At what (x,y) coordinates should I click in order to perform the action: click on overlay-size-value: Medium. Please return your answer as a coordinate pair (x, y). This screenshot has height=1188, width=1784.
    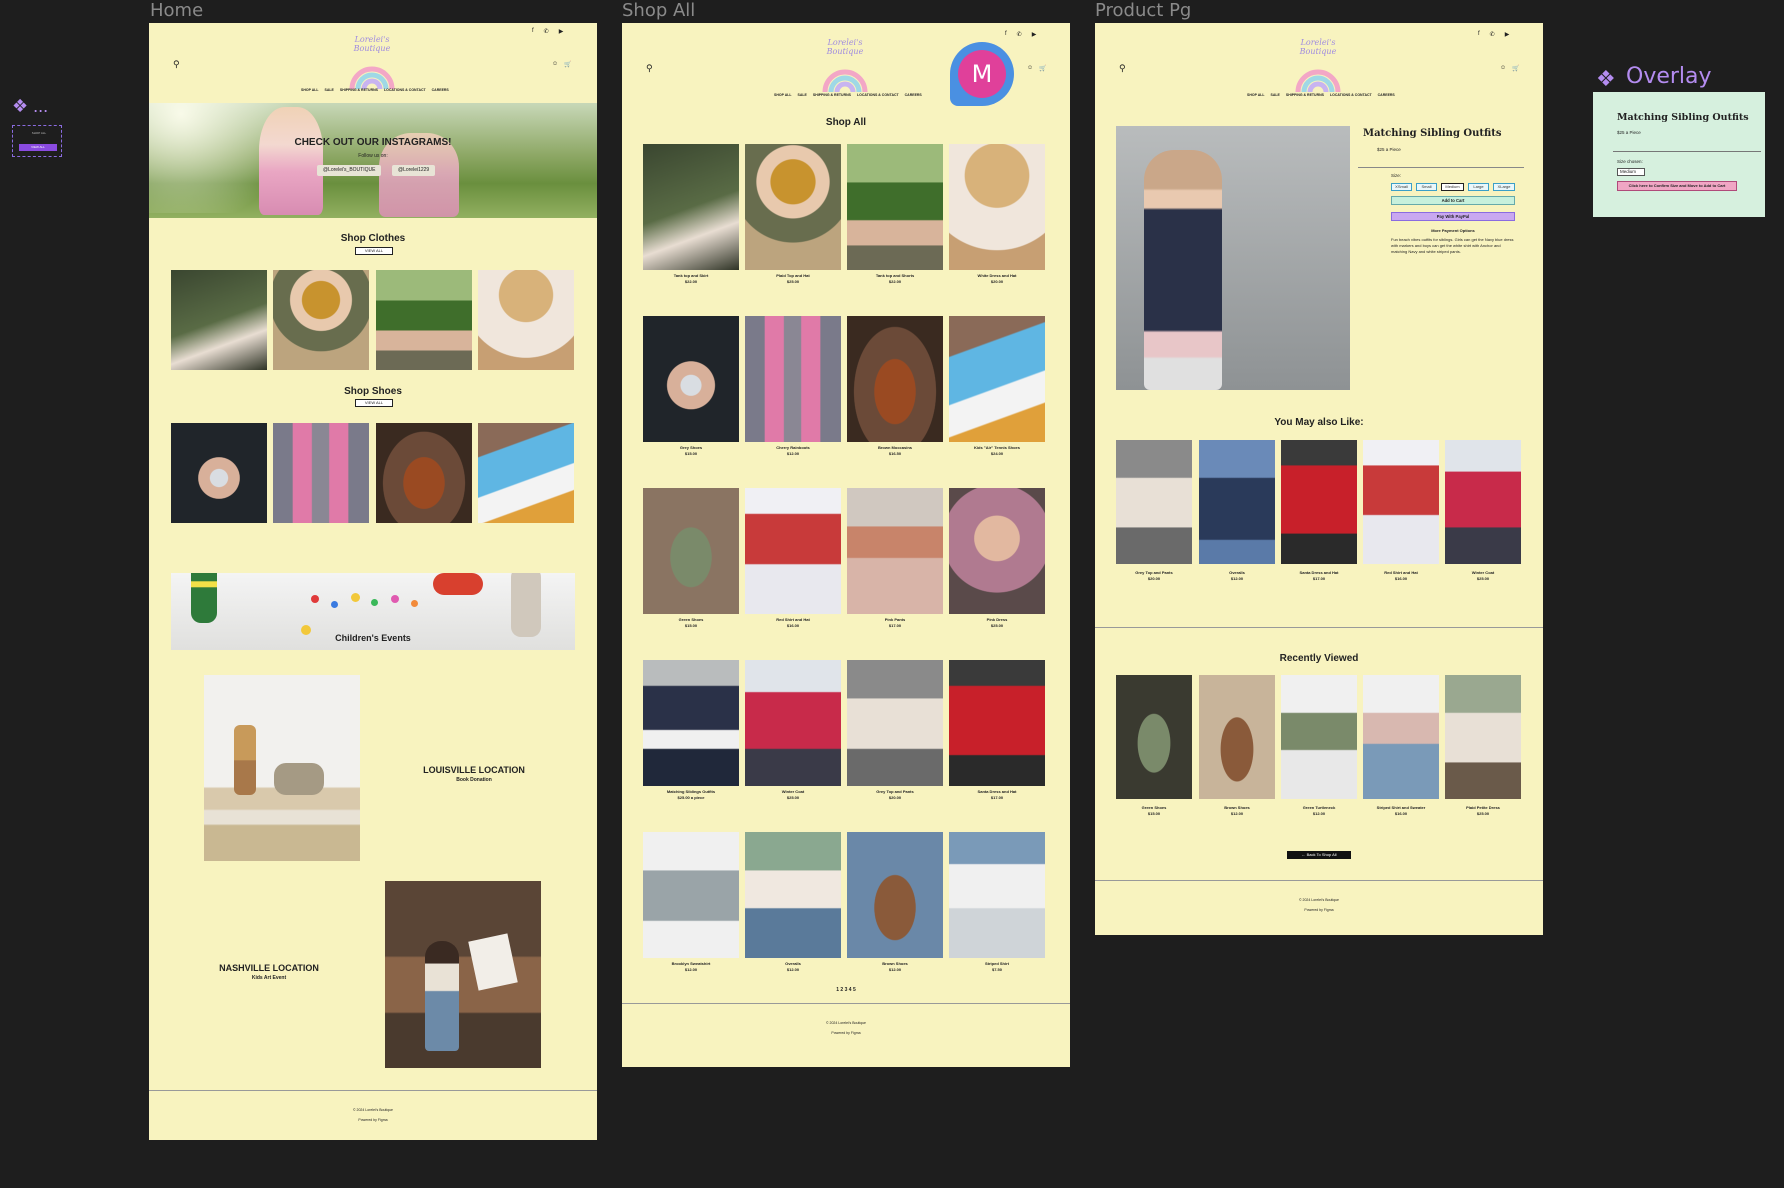
    Looking at the image, I should click on (1631, 172).